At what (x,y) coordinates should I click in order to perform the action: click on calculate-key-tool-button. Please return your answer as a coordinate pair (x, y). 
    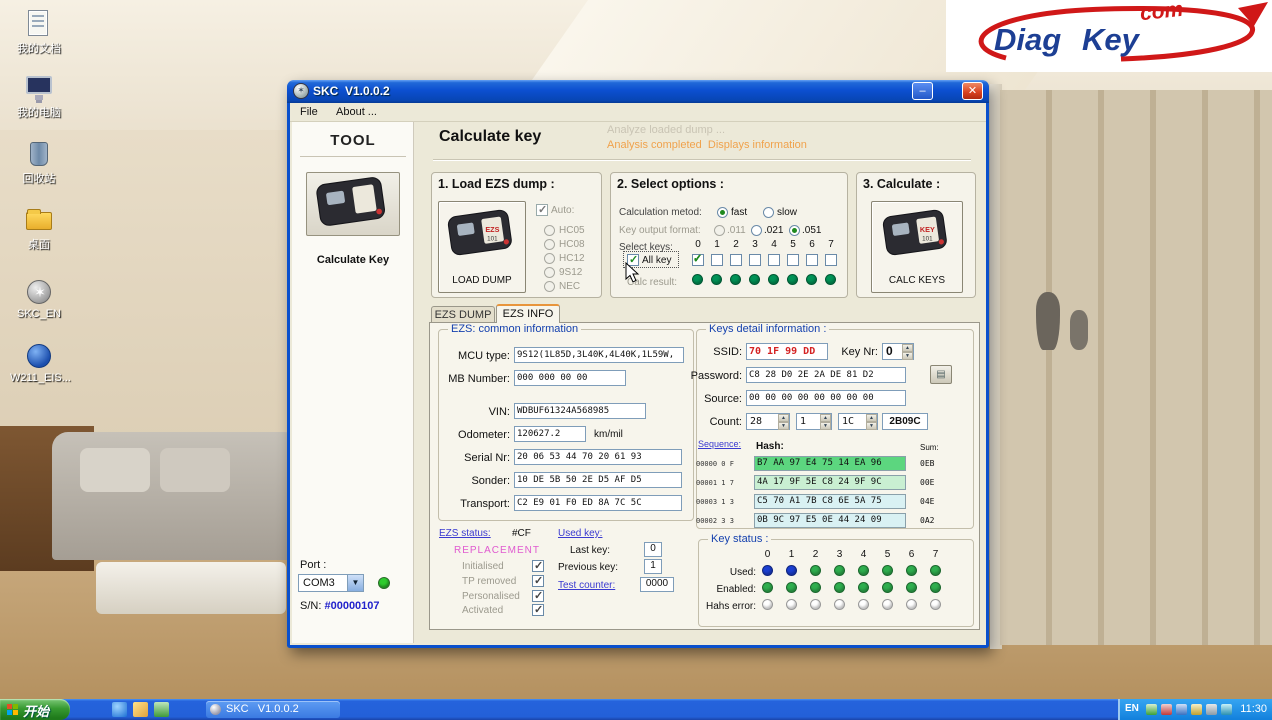
    Looking at the image, I should click on (353, 204).